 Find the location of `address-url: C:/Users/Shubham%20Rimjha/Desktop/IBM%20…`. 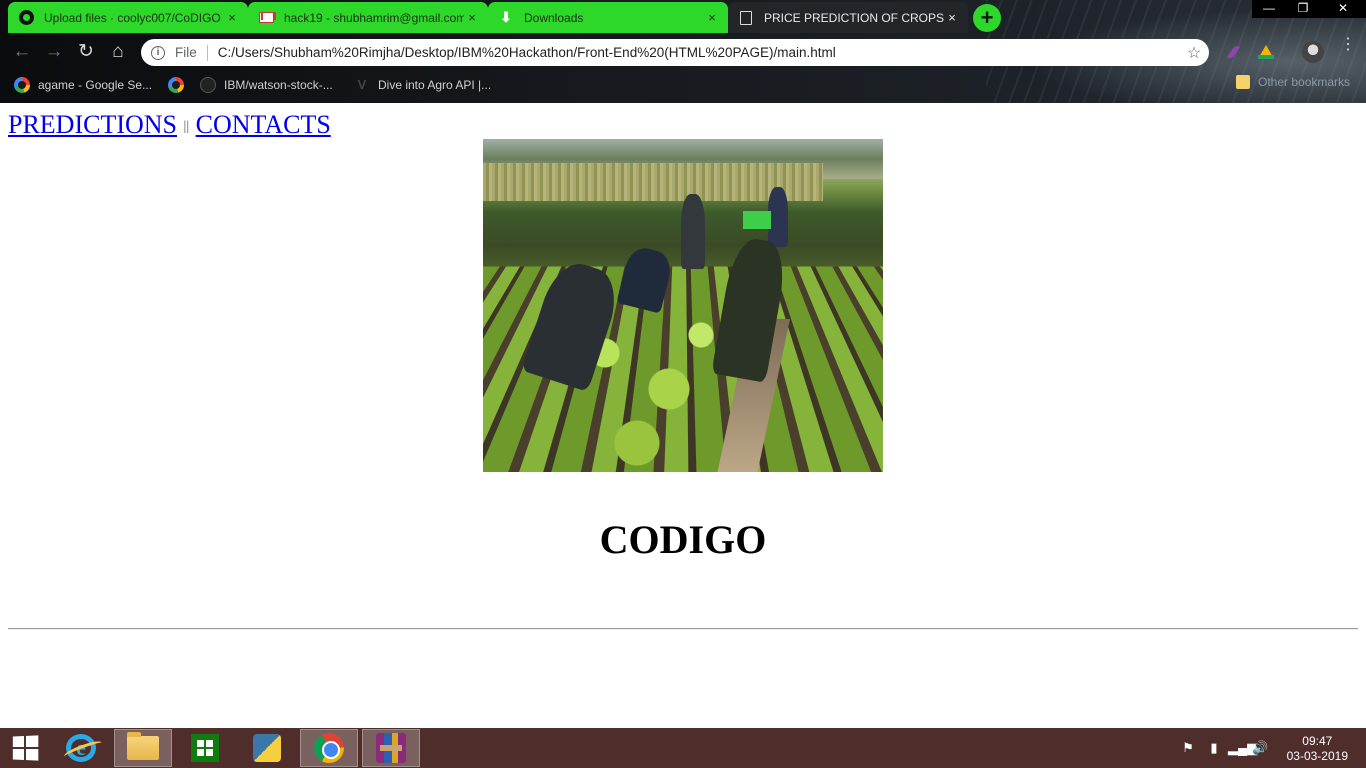

address-url: C:/Users/Shubham%20Rimjha/Desktop/IBM%20… is located at coordinates (698, 52).